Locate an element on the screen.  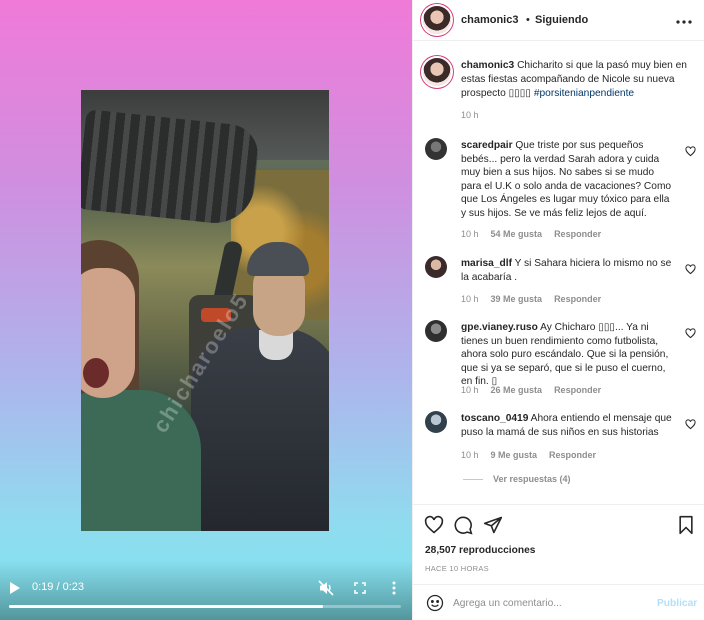
comment-meta: 10 h 26 Me gusta Responder is located at coordinates (531, 390).